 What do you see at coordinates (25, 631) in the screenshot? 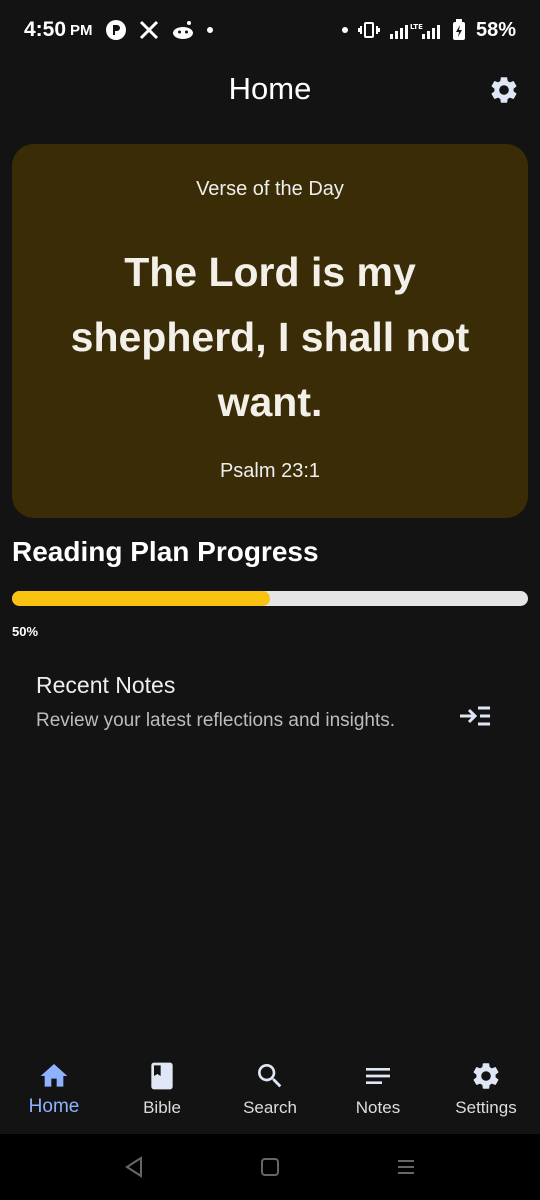
I see `reading-plan-progress-label: 50%` at bounding box center [25, 631].